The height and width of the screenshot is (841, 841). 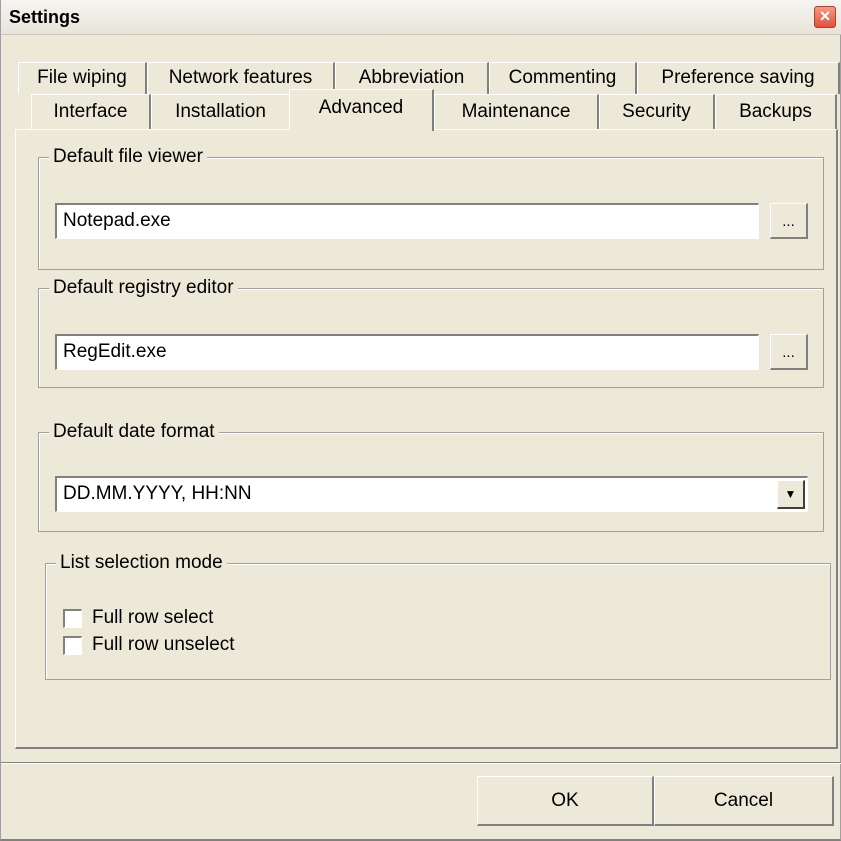 I want to click on full-row-select-checkbox, so click(x=72, y=618).